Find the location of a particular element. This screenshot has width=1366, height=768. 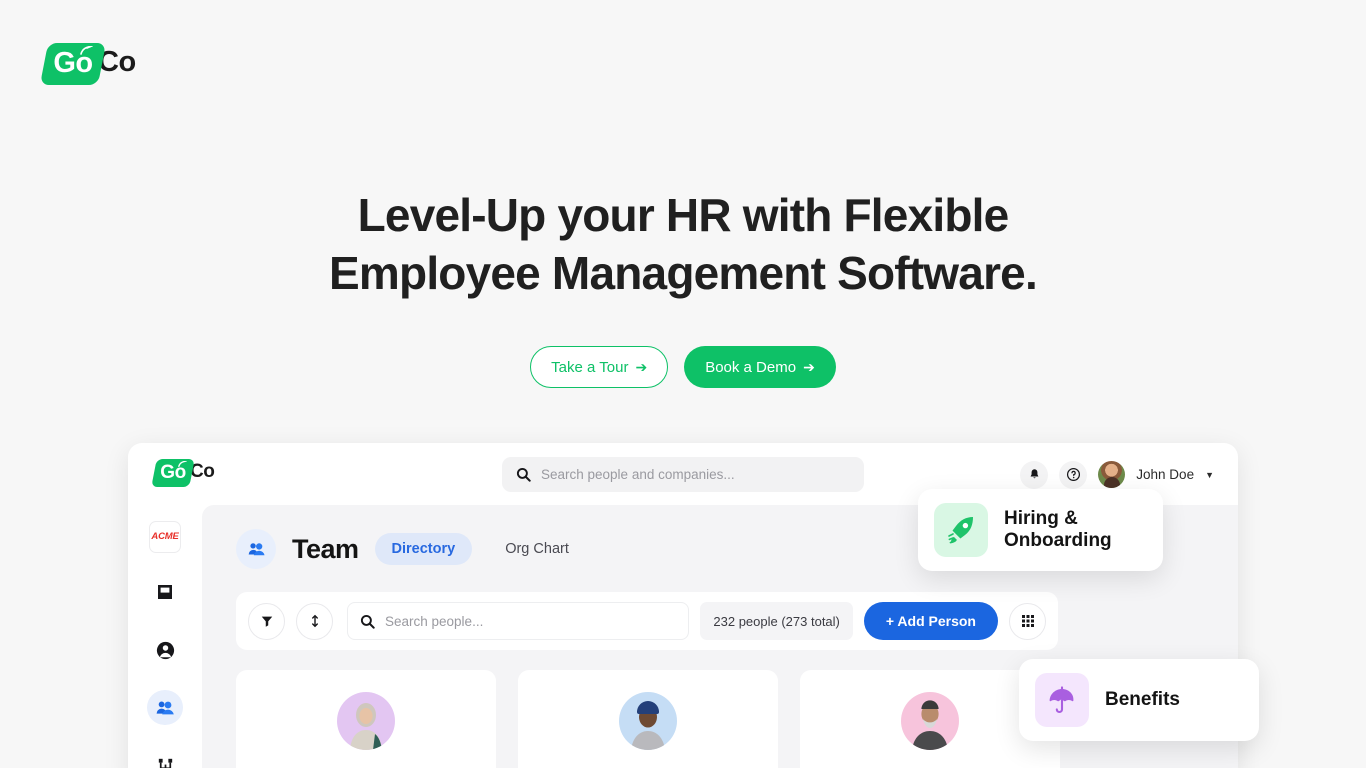

feature-card-label: Benefits is located at coordinates (1142, 700).